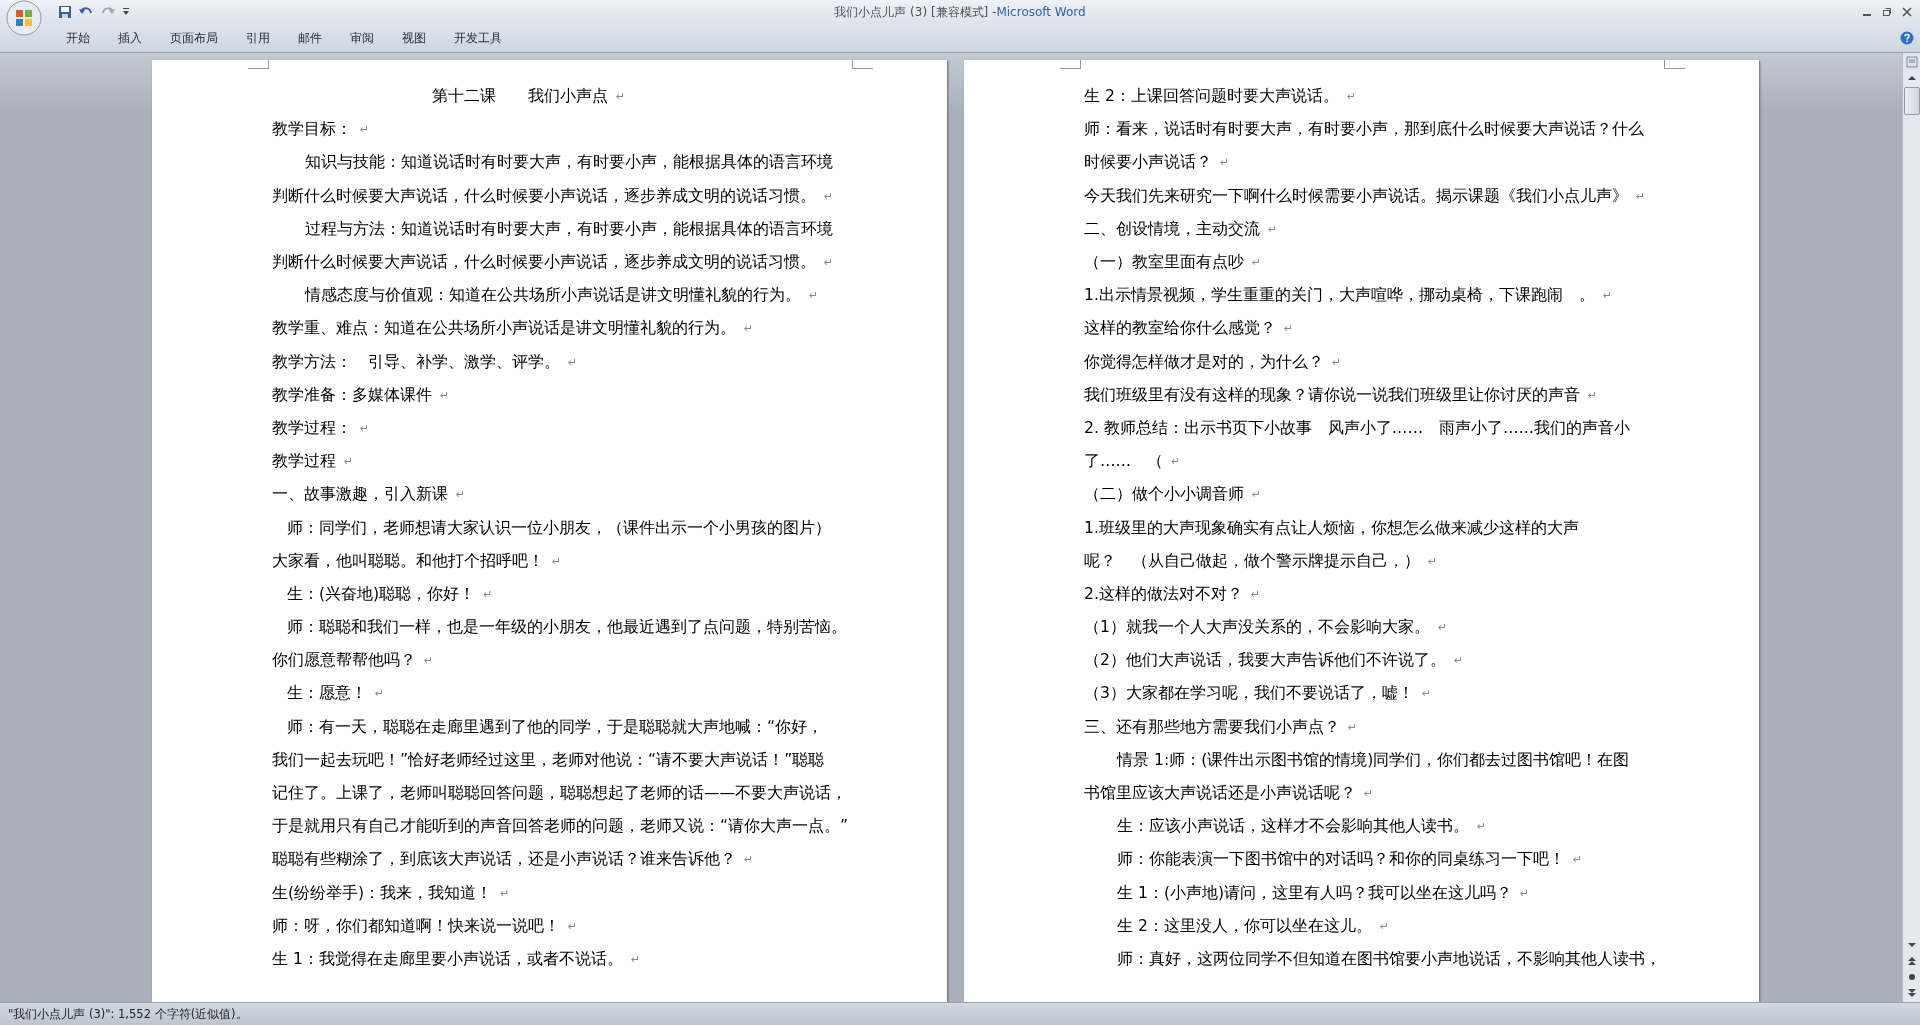 Image resolution: width=1920 pixels, height=1025 pixels. What do you see at coordinates (1331, 528) in the screenshot?
I see `text-line: 1.班级里的大声现象确实有点让人烦恼，你想怎么做来减少这样的大声` at bounding box center [1331, 528].